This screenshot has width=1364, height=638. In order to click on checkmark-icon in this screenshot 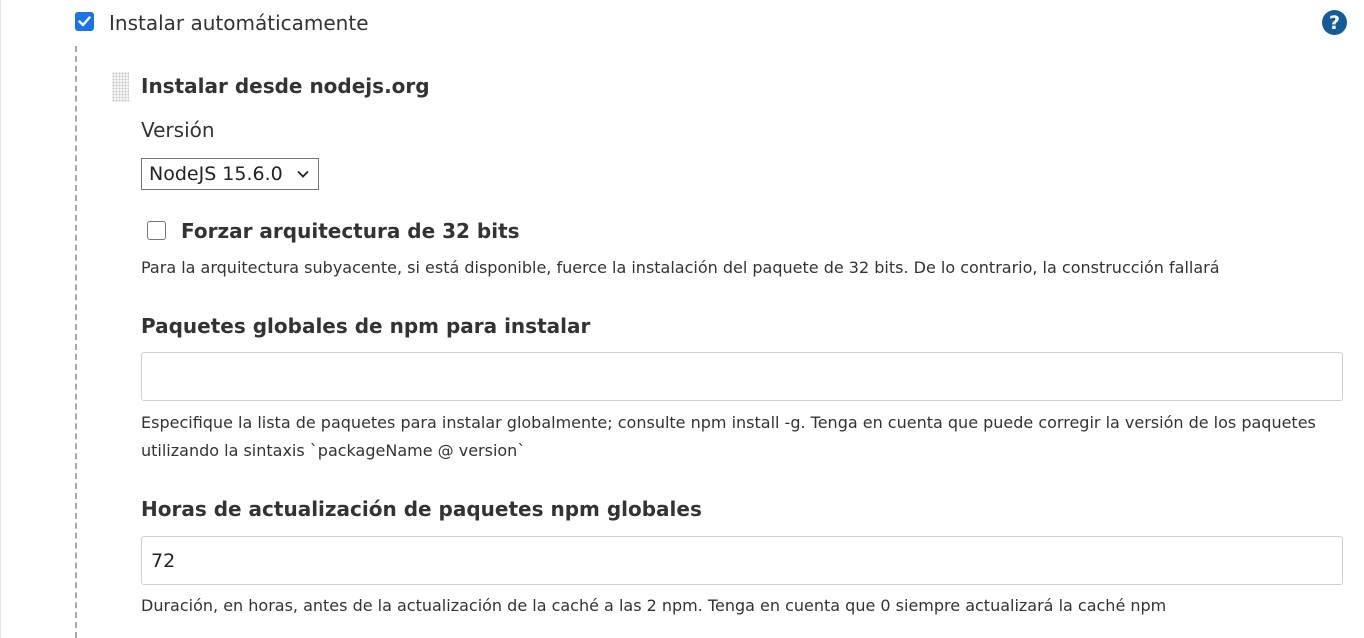, I will do `click(84, 21)`.